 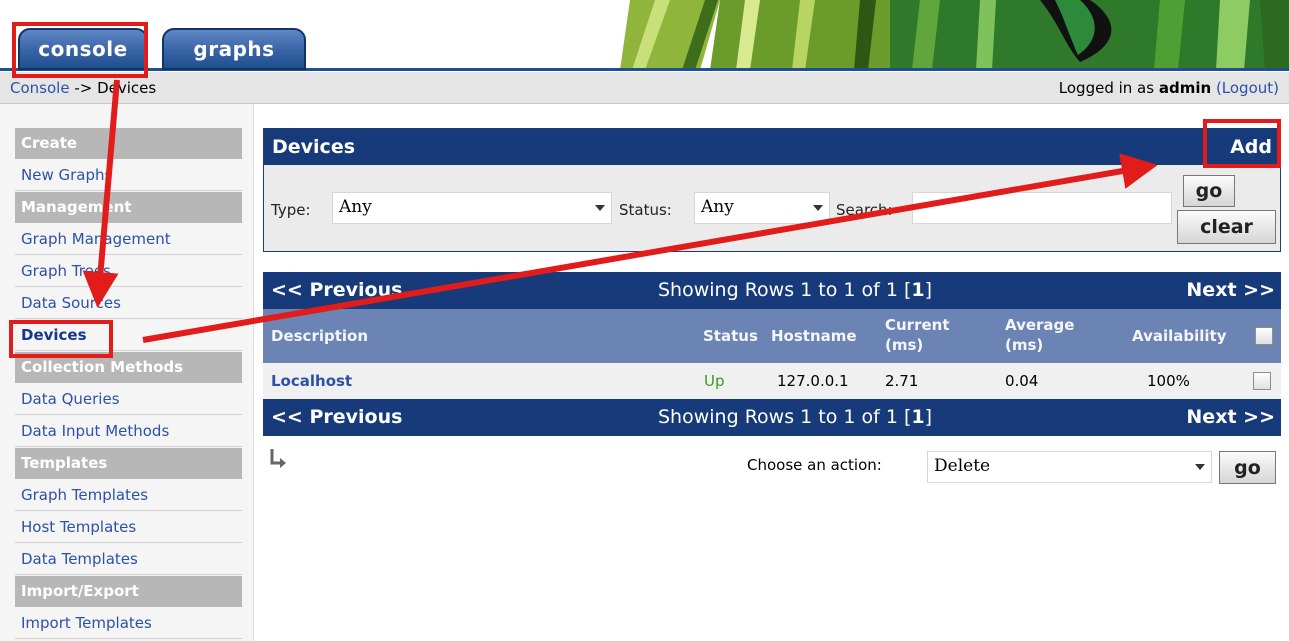 What do you see at coordinates (1226, 227) in the screenshot?
I see `clear-button: clear` at bounding box center [1226, 227].